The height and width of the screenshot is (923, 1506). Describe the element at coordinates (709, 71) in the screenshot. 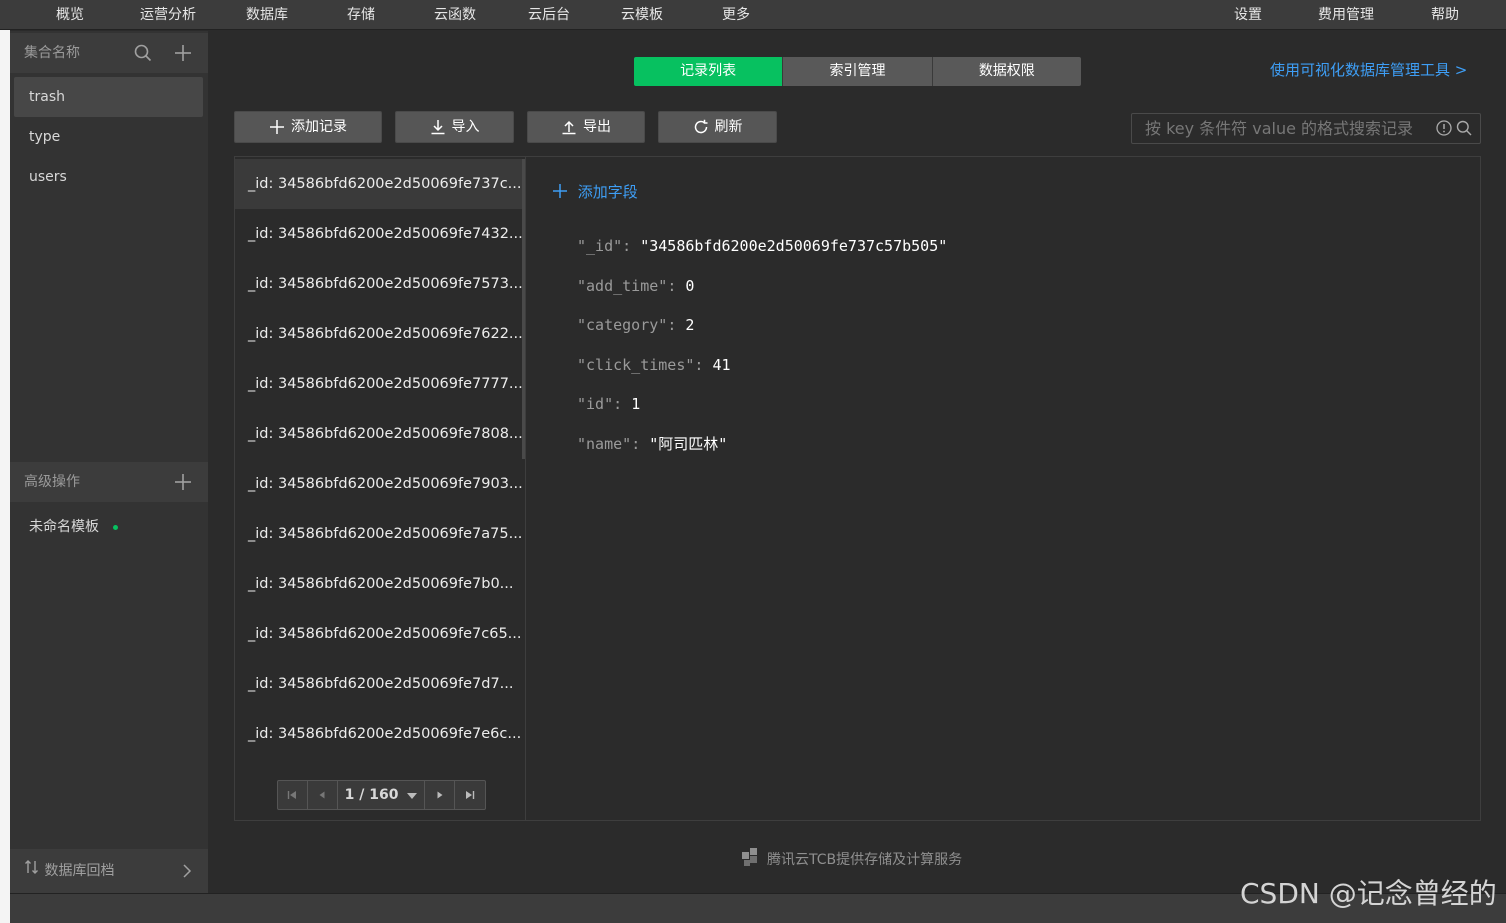

I see `tab-record-list: 记录列表` at that location.